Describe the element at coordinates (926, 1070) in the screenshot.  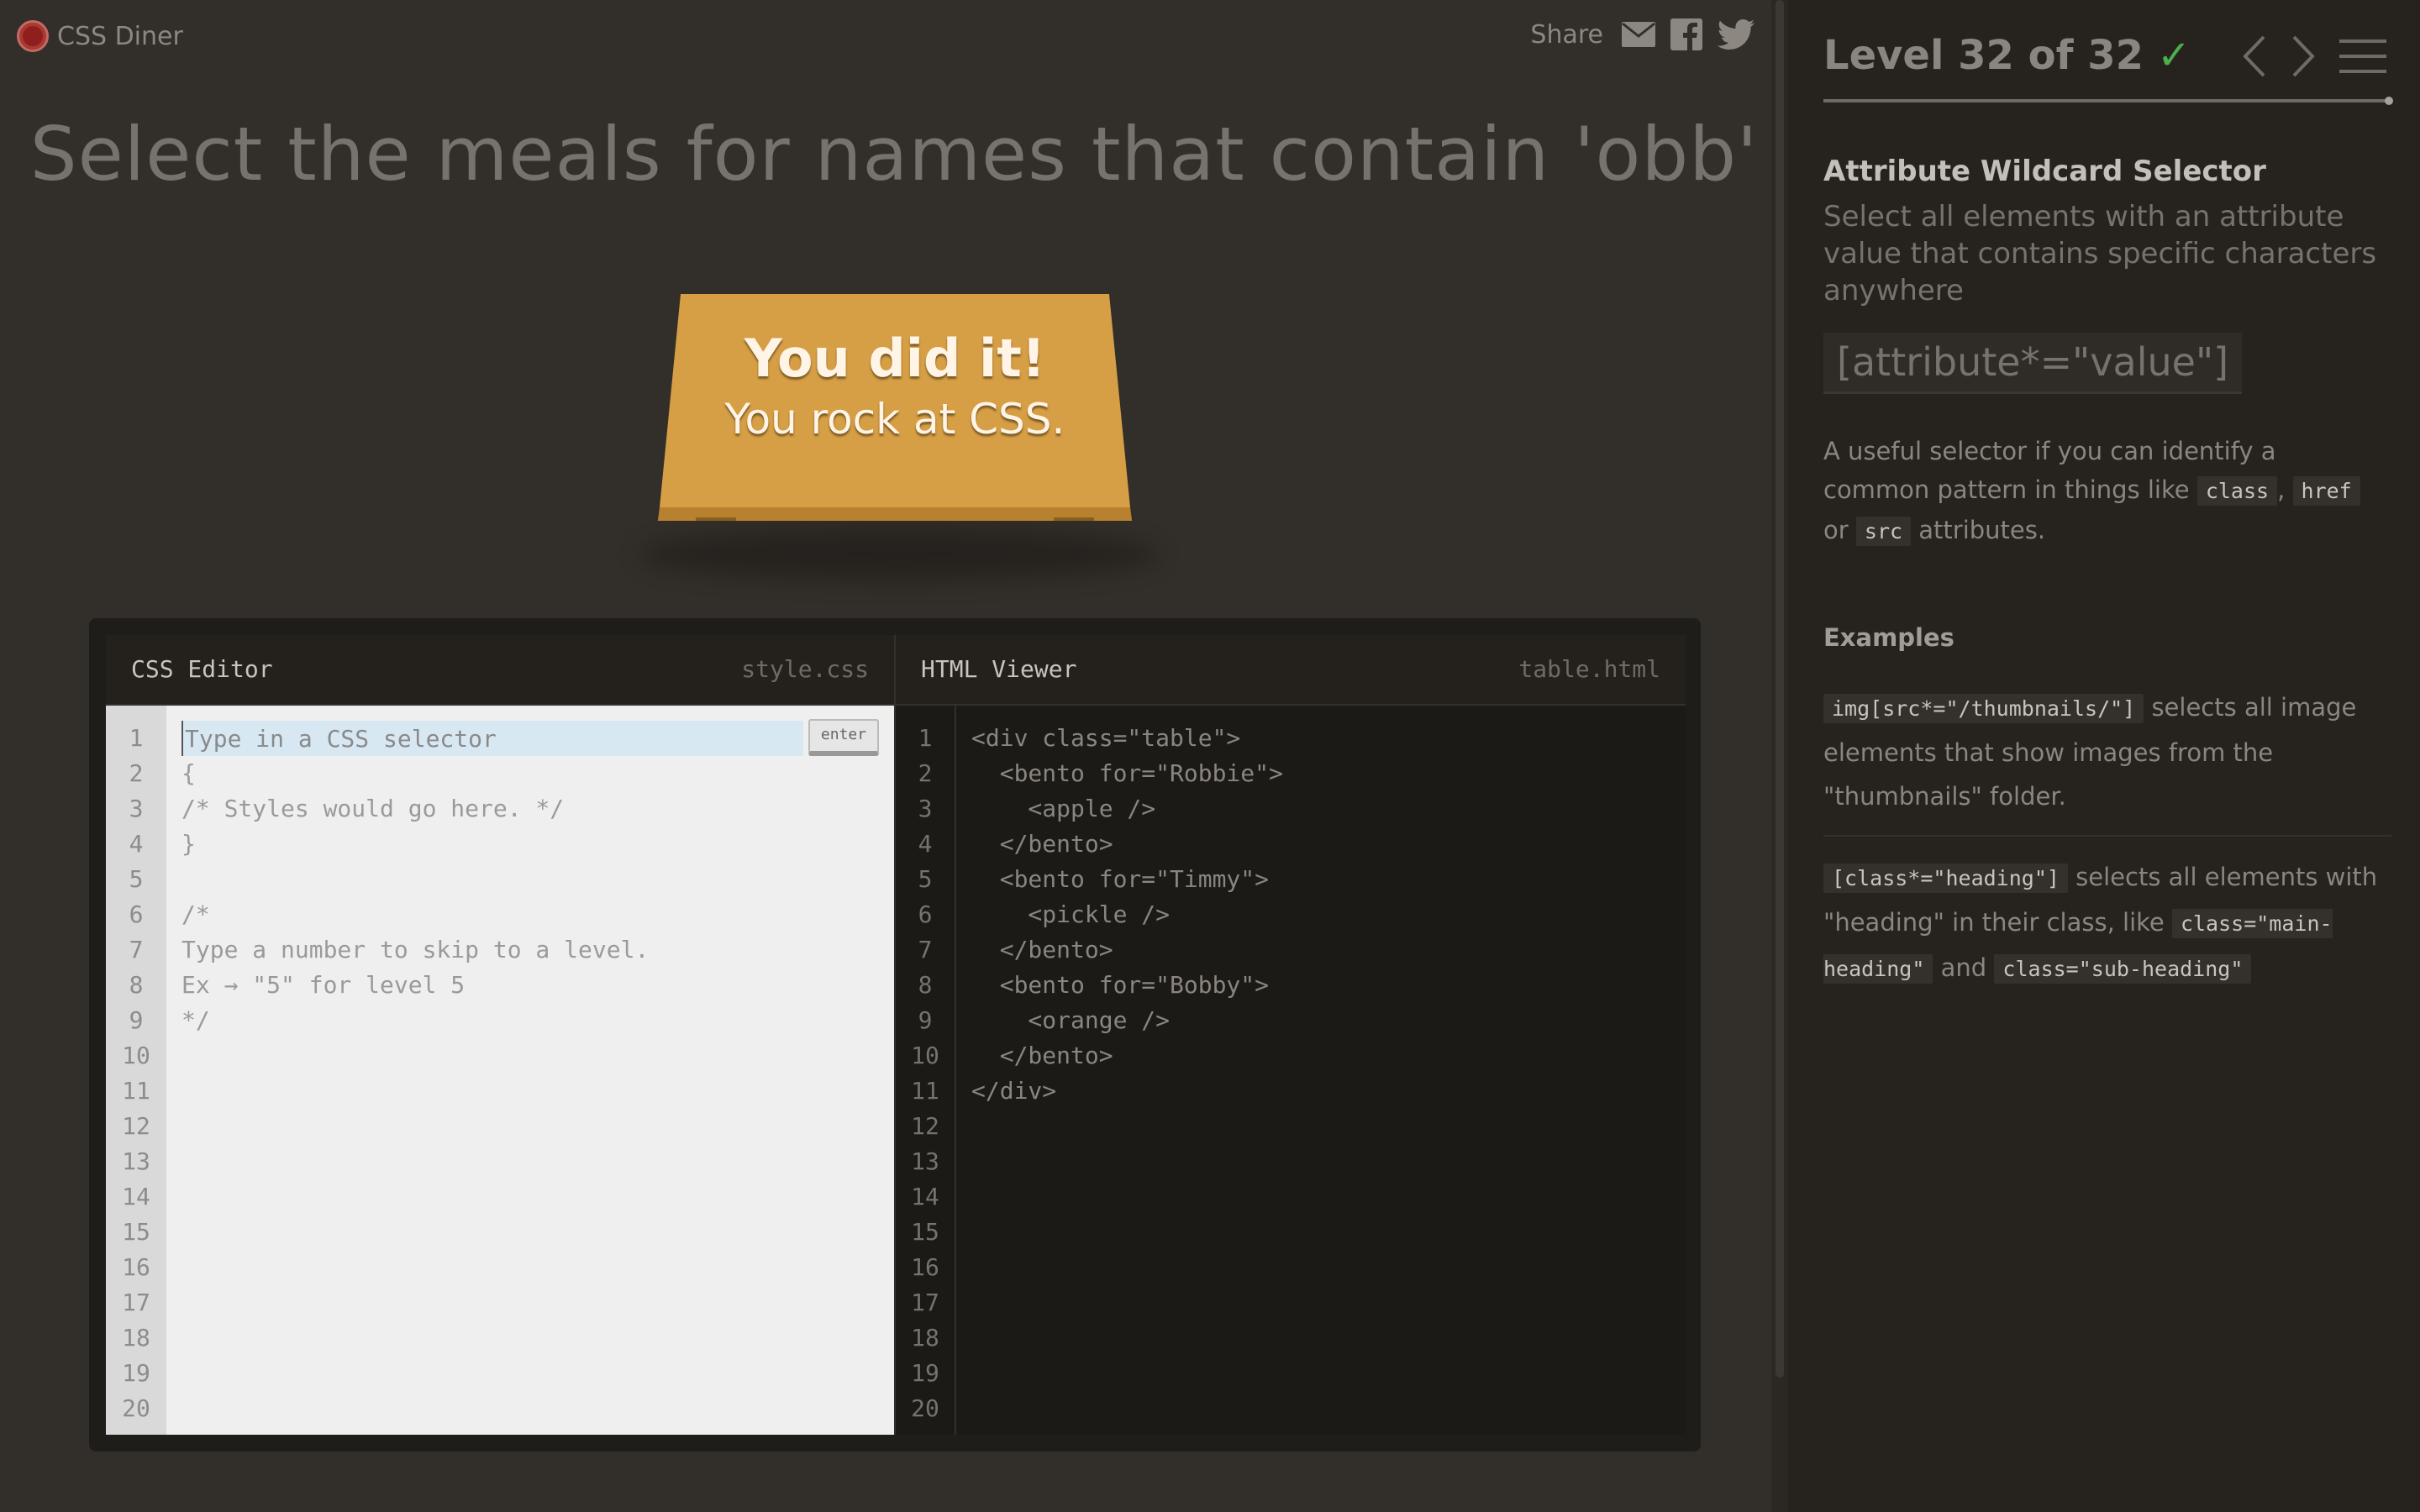
I see `html-line-numbers: 1 2 3 4 5 6 7 8 9 10 11 12 13 14 15 16 17 18 19 20` at that location.